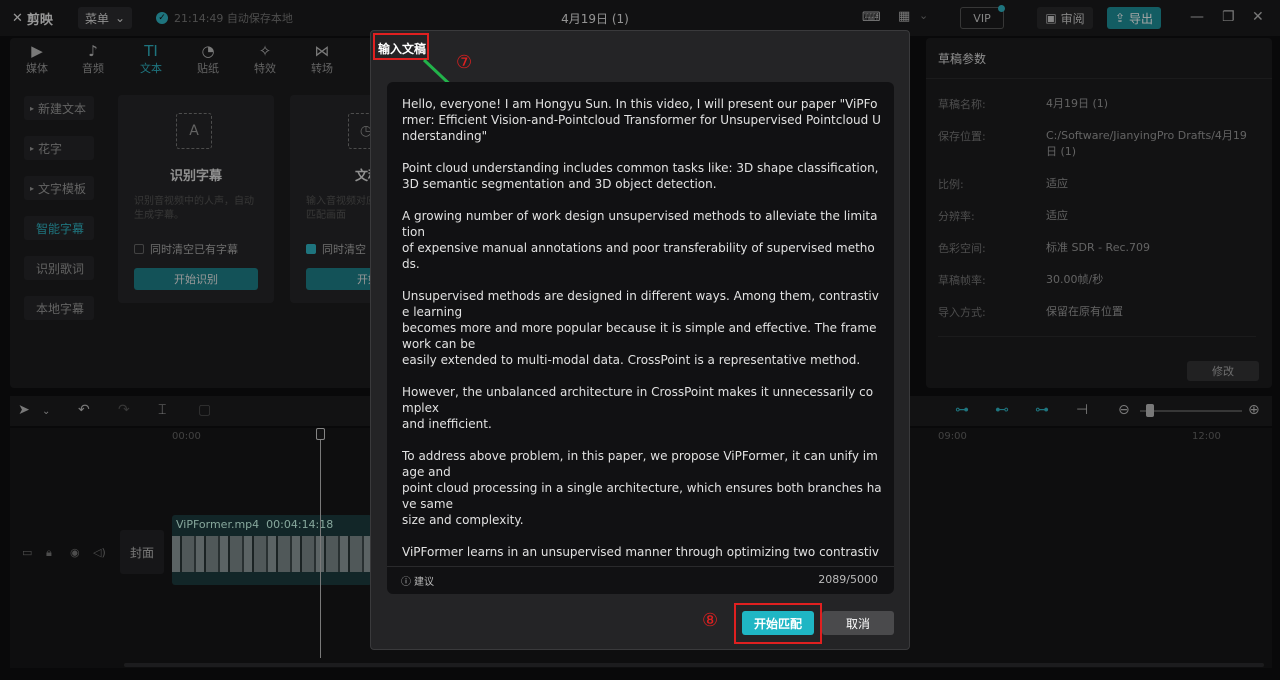  What do you see at coordinates (848, 579) in the screenshot?
I see `character-counter: 2089/5000` at bounding box center [848, 579].